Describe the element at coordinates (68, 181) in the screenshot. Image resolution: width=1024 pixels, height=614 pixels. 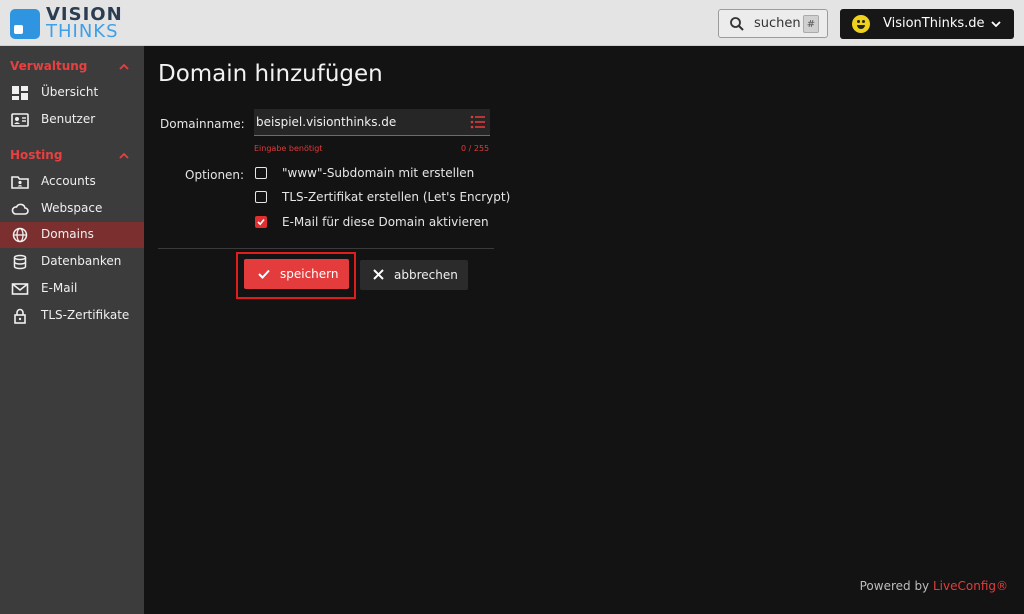
I see `sidebar-item-label: Accounts` at that location.